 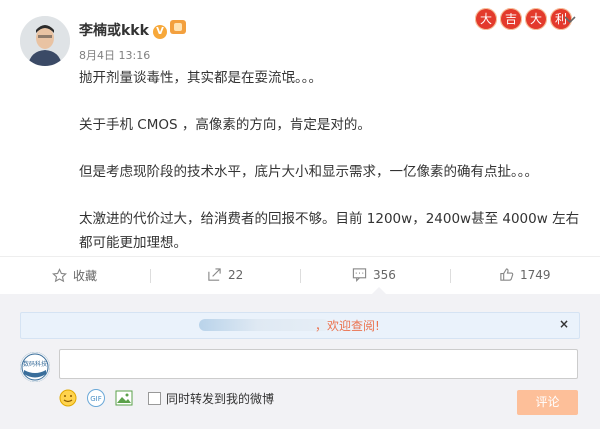 I want to click on commenter-avatar-text: 数码科技, so click(x=35, y=364).